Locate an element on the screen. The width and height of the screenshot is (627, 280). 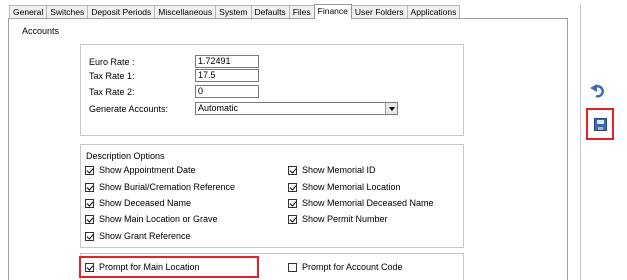
tab-files: Files is located at coordinates (301, 12).